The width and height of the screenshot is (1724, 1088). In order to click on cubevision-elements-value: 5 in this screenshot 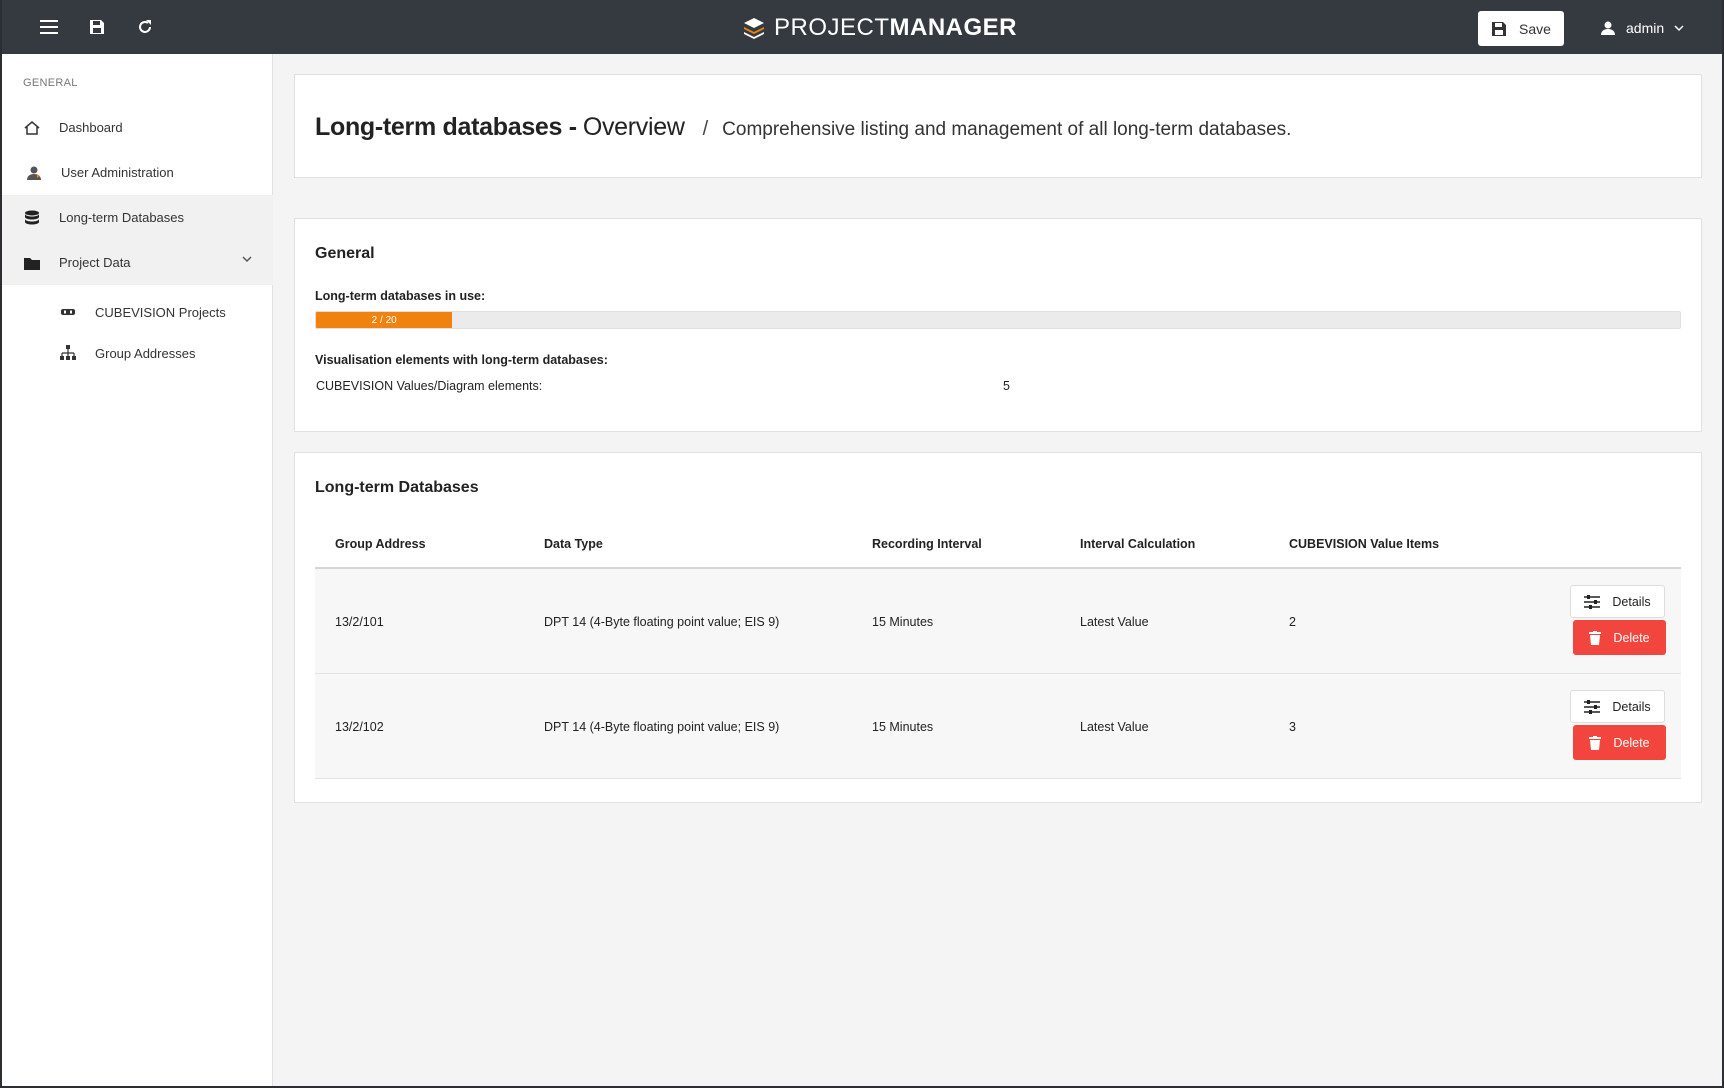, I will do `click(1006, 386)`.